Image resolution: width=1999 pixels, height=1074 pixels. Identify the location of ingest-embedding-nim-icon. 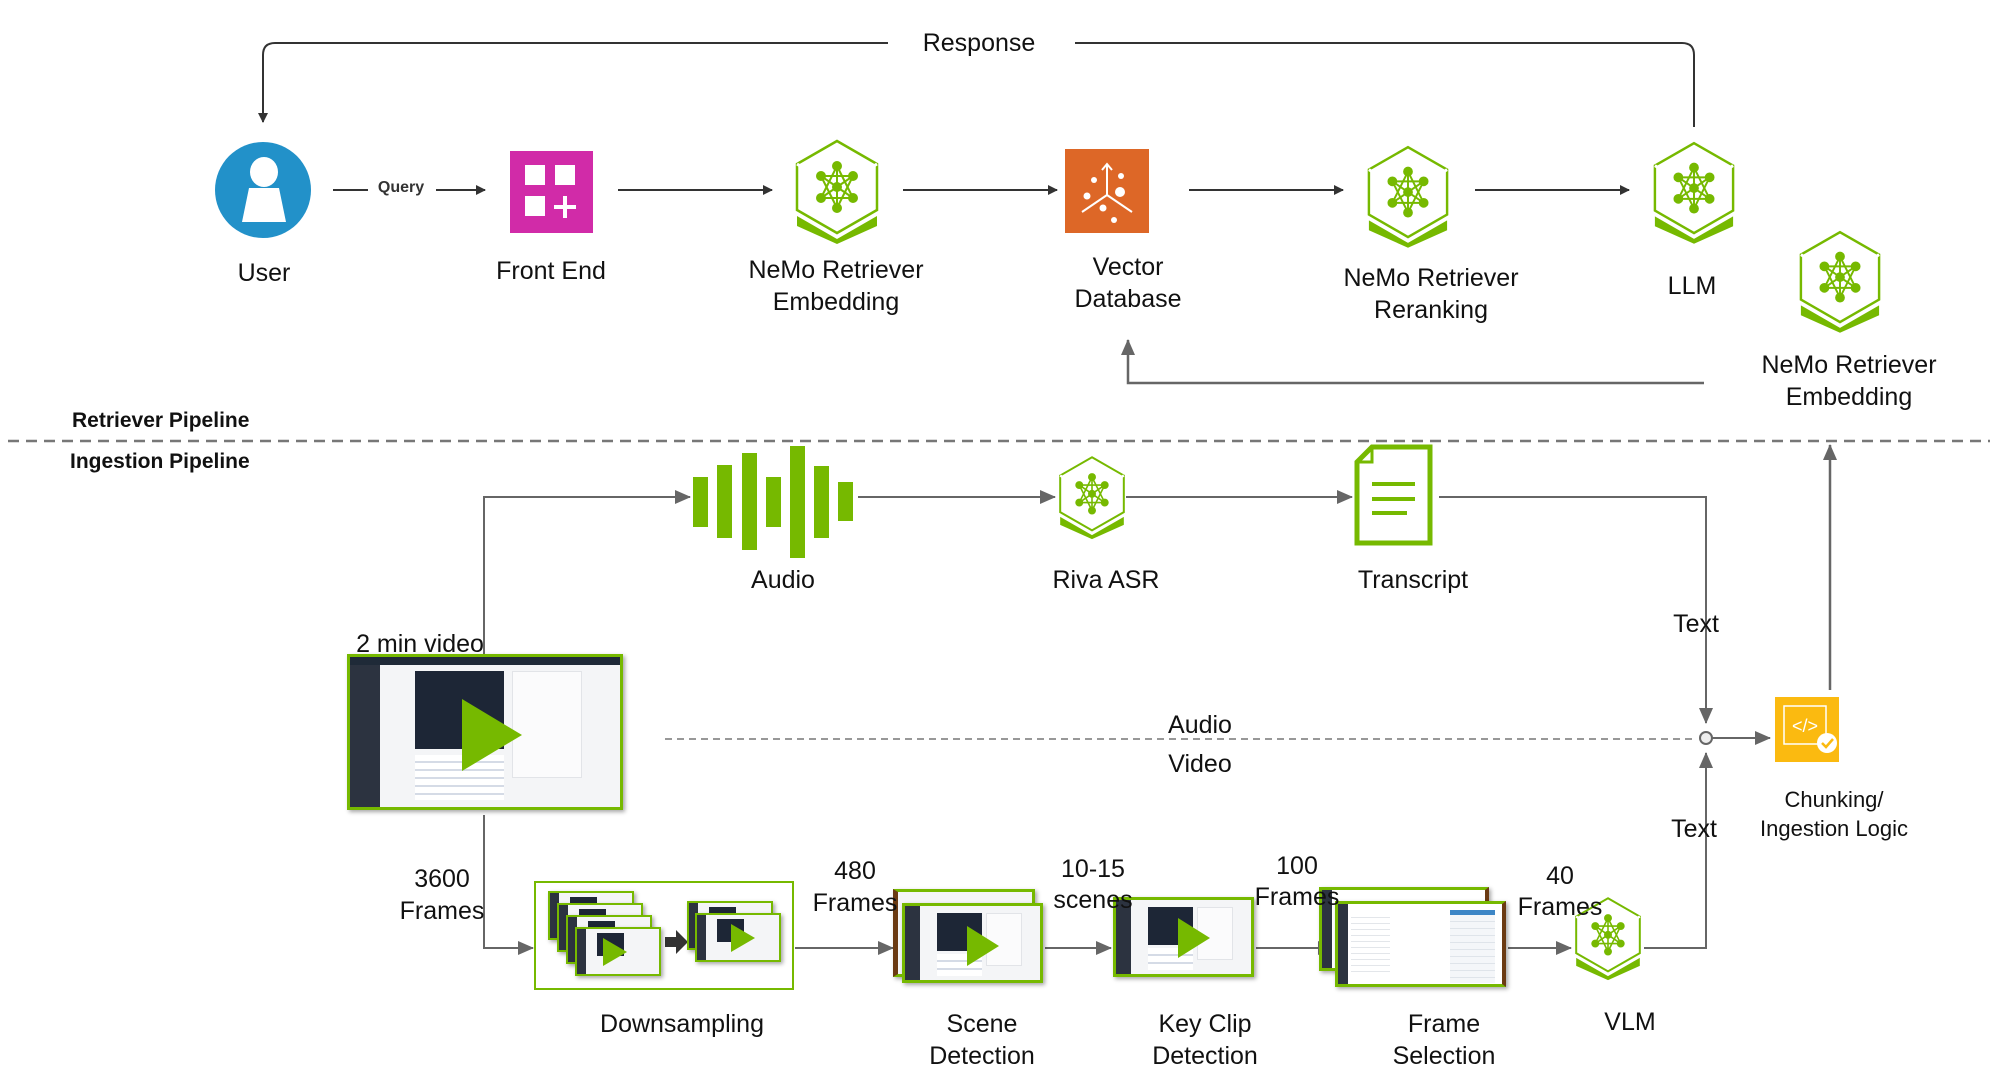
(1840, 281).